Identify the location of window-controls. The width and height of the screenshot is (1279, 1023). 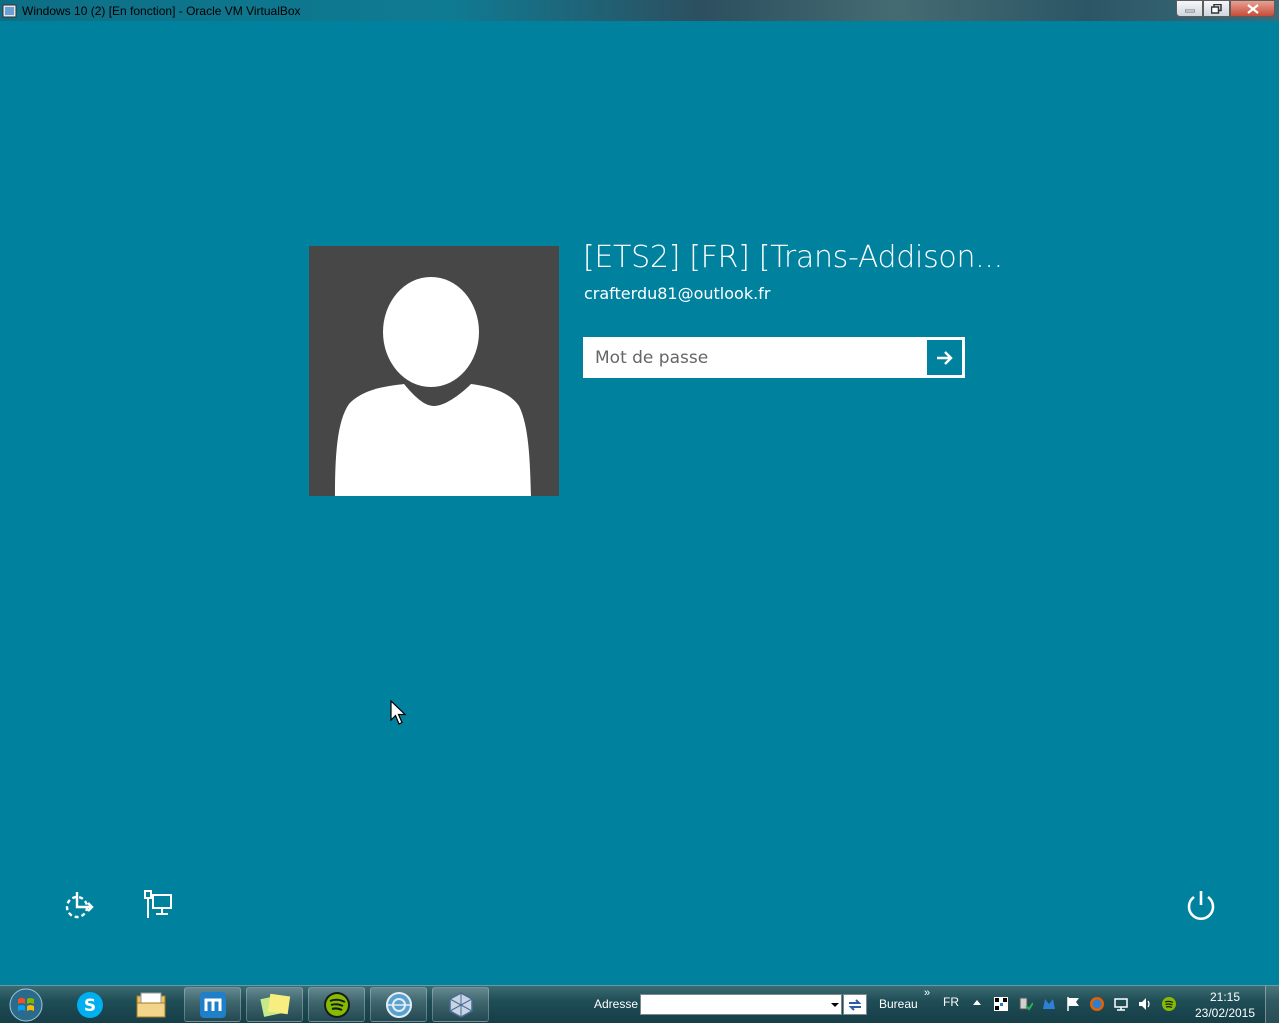
(1225, 8).